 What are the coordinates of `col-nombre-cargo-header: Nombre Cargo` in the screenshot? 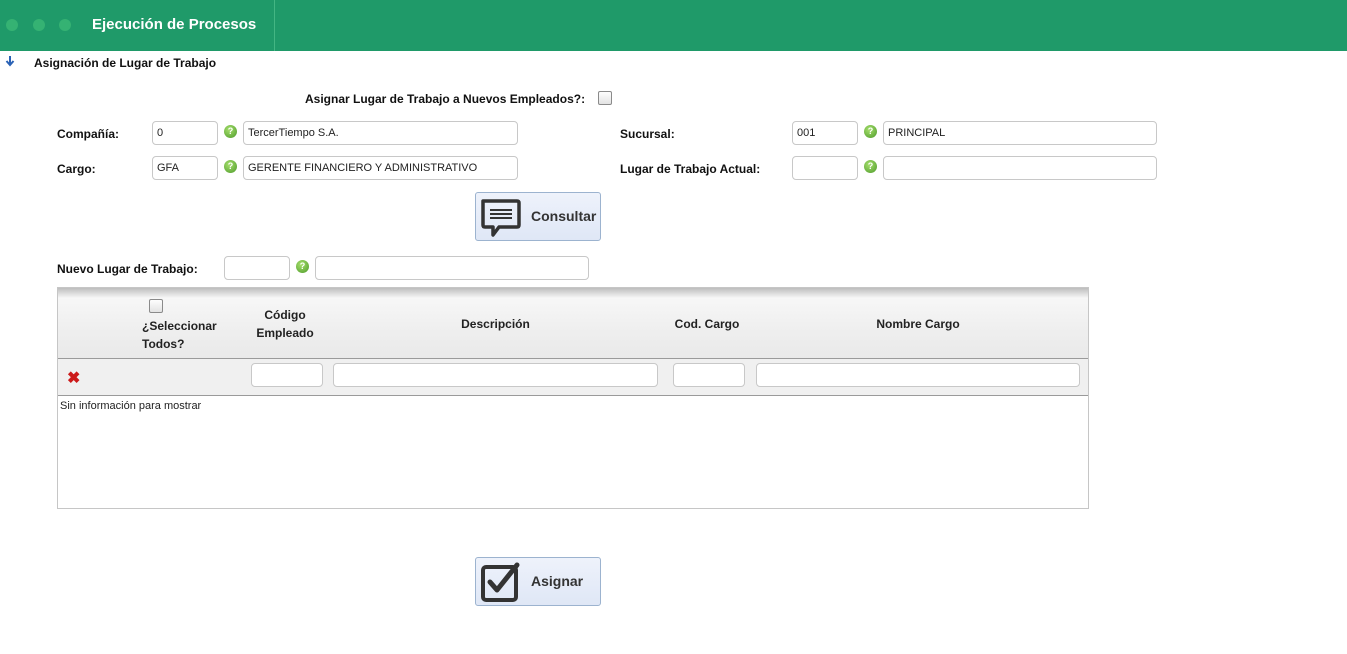 It's located at (918, 324).